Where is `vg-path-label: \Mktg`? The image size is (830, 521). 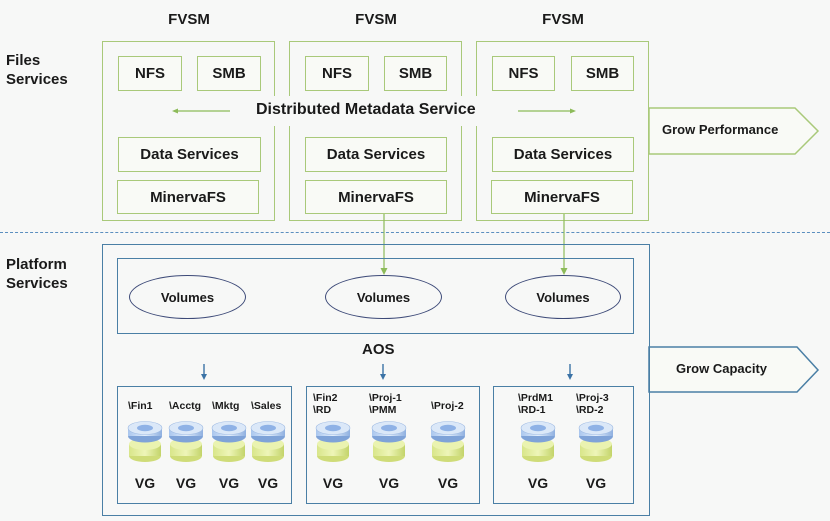
vg-path-label: \Mktg is located at coordinates (226, 406).